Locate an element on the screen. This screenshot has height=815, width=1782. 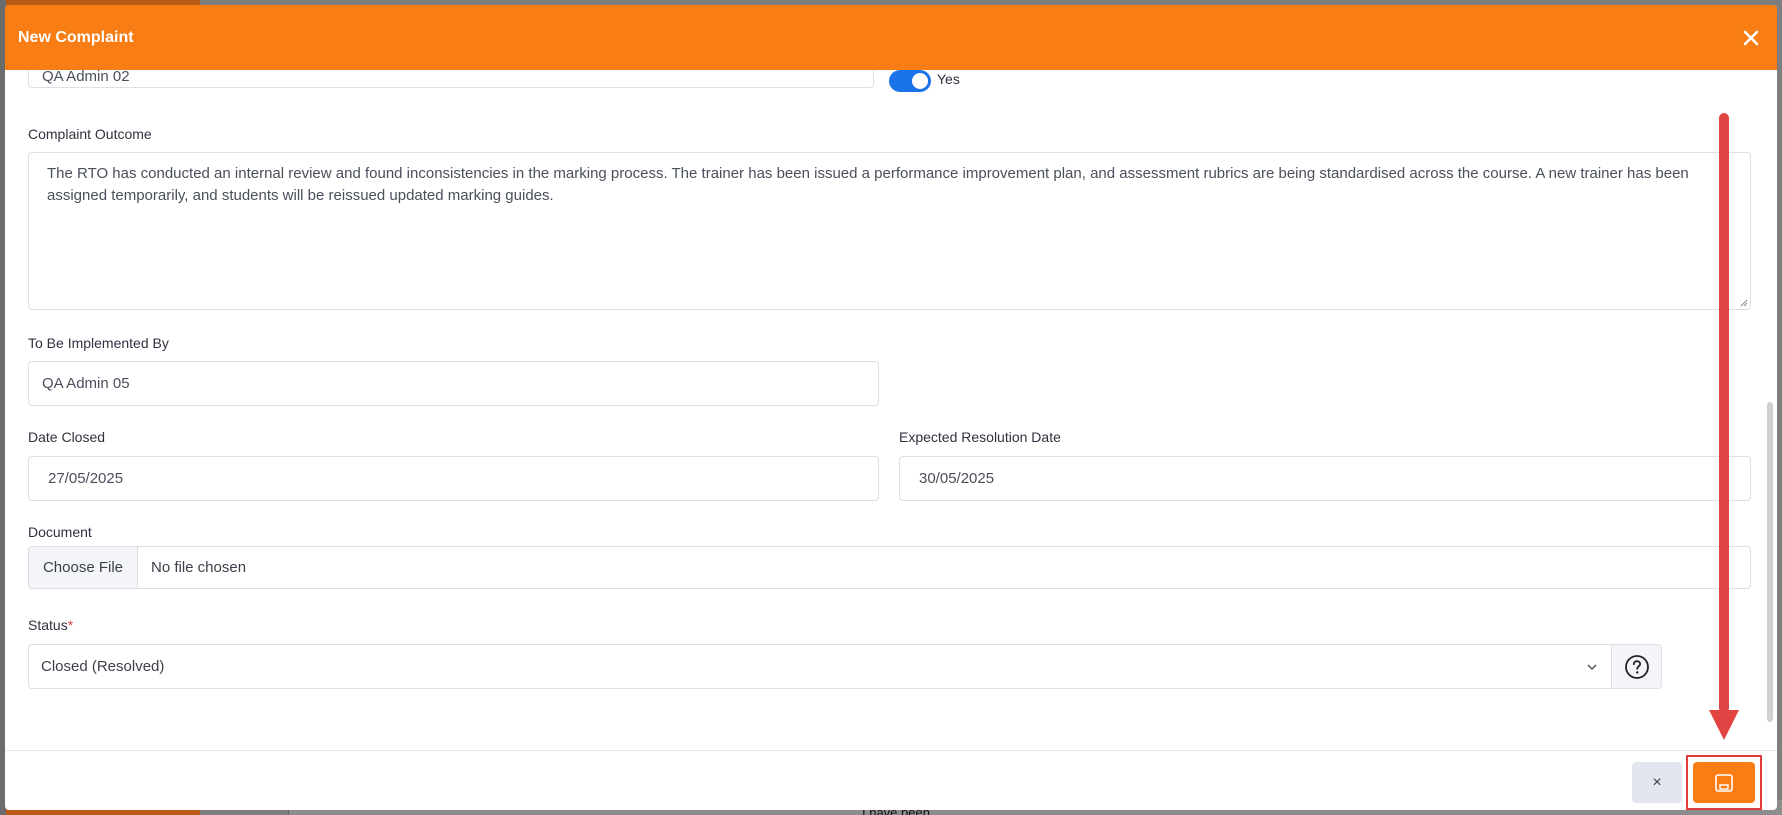
expected-resolution-value: 30/05/2025 is located at coordinates (957, 478).